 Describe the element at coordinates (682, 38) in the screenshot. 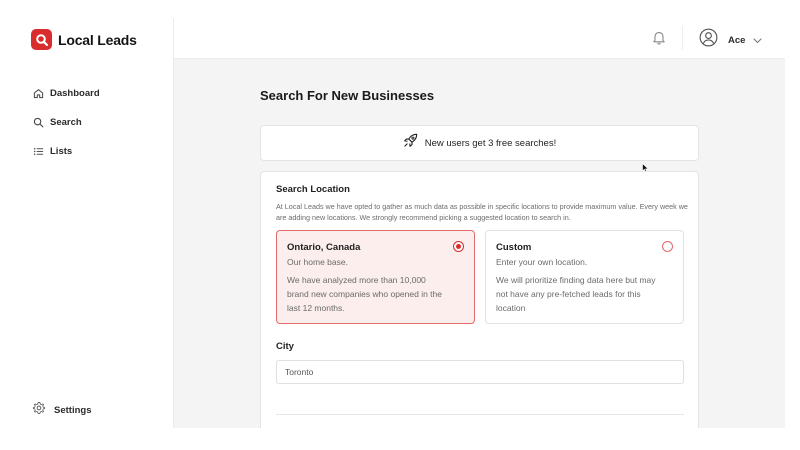

I see `topbar-divider` at that location.